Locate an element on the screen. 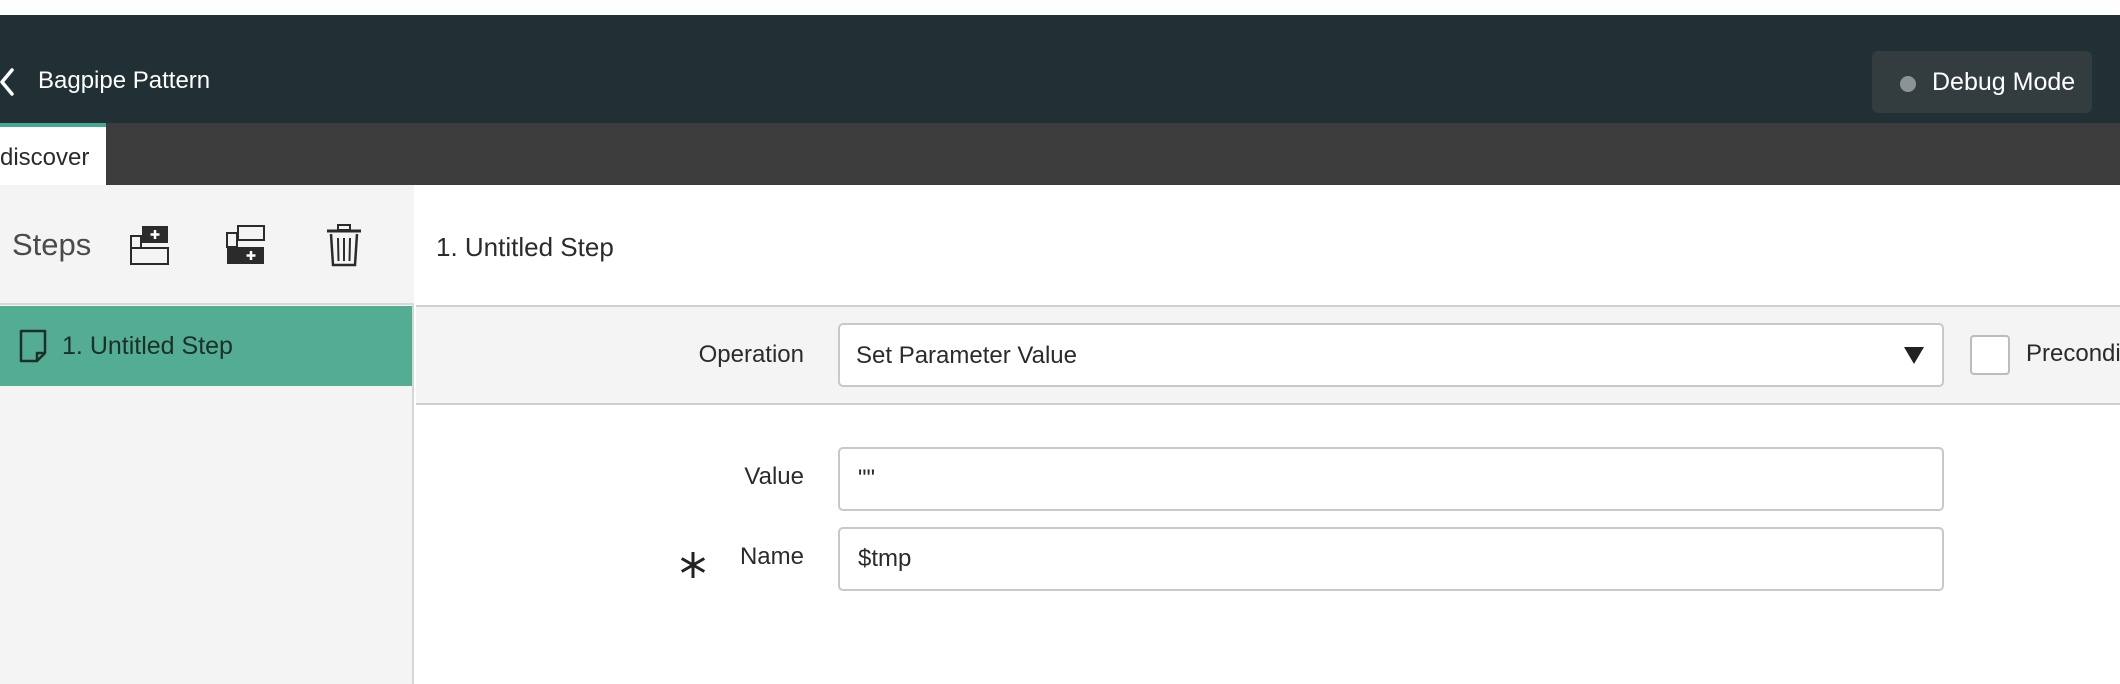 This screenshot has height=684, width=2120. debug-mode-label: Debug Mode is located at coordinates (2004, 82).